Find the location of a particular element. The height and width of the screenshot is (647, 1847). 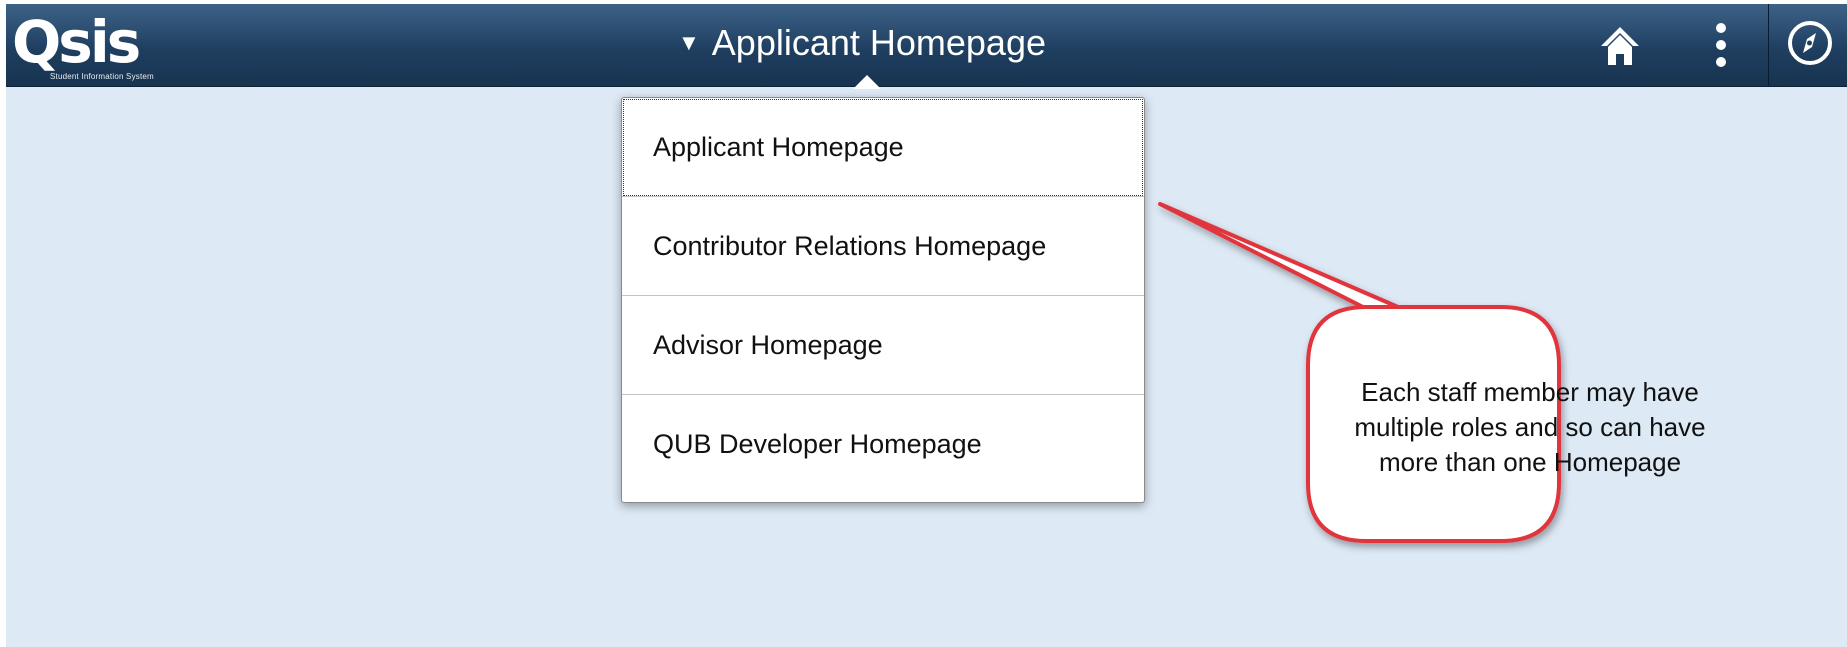

callout-bubble is located at coordinates (1359, 372).